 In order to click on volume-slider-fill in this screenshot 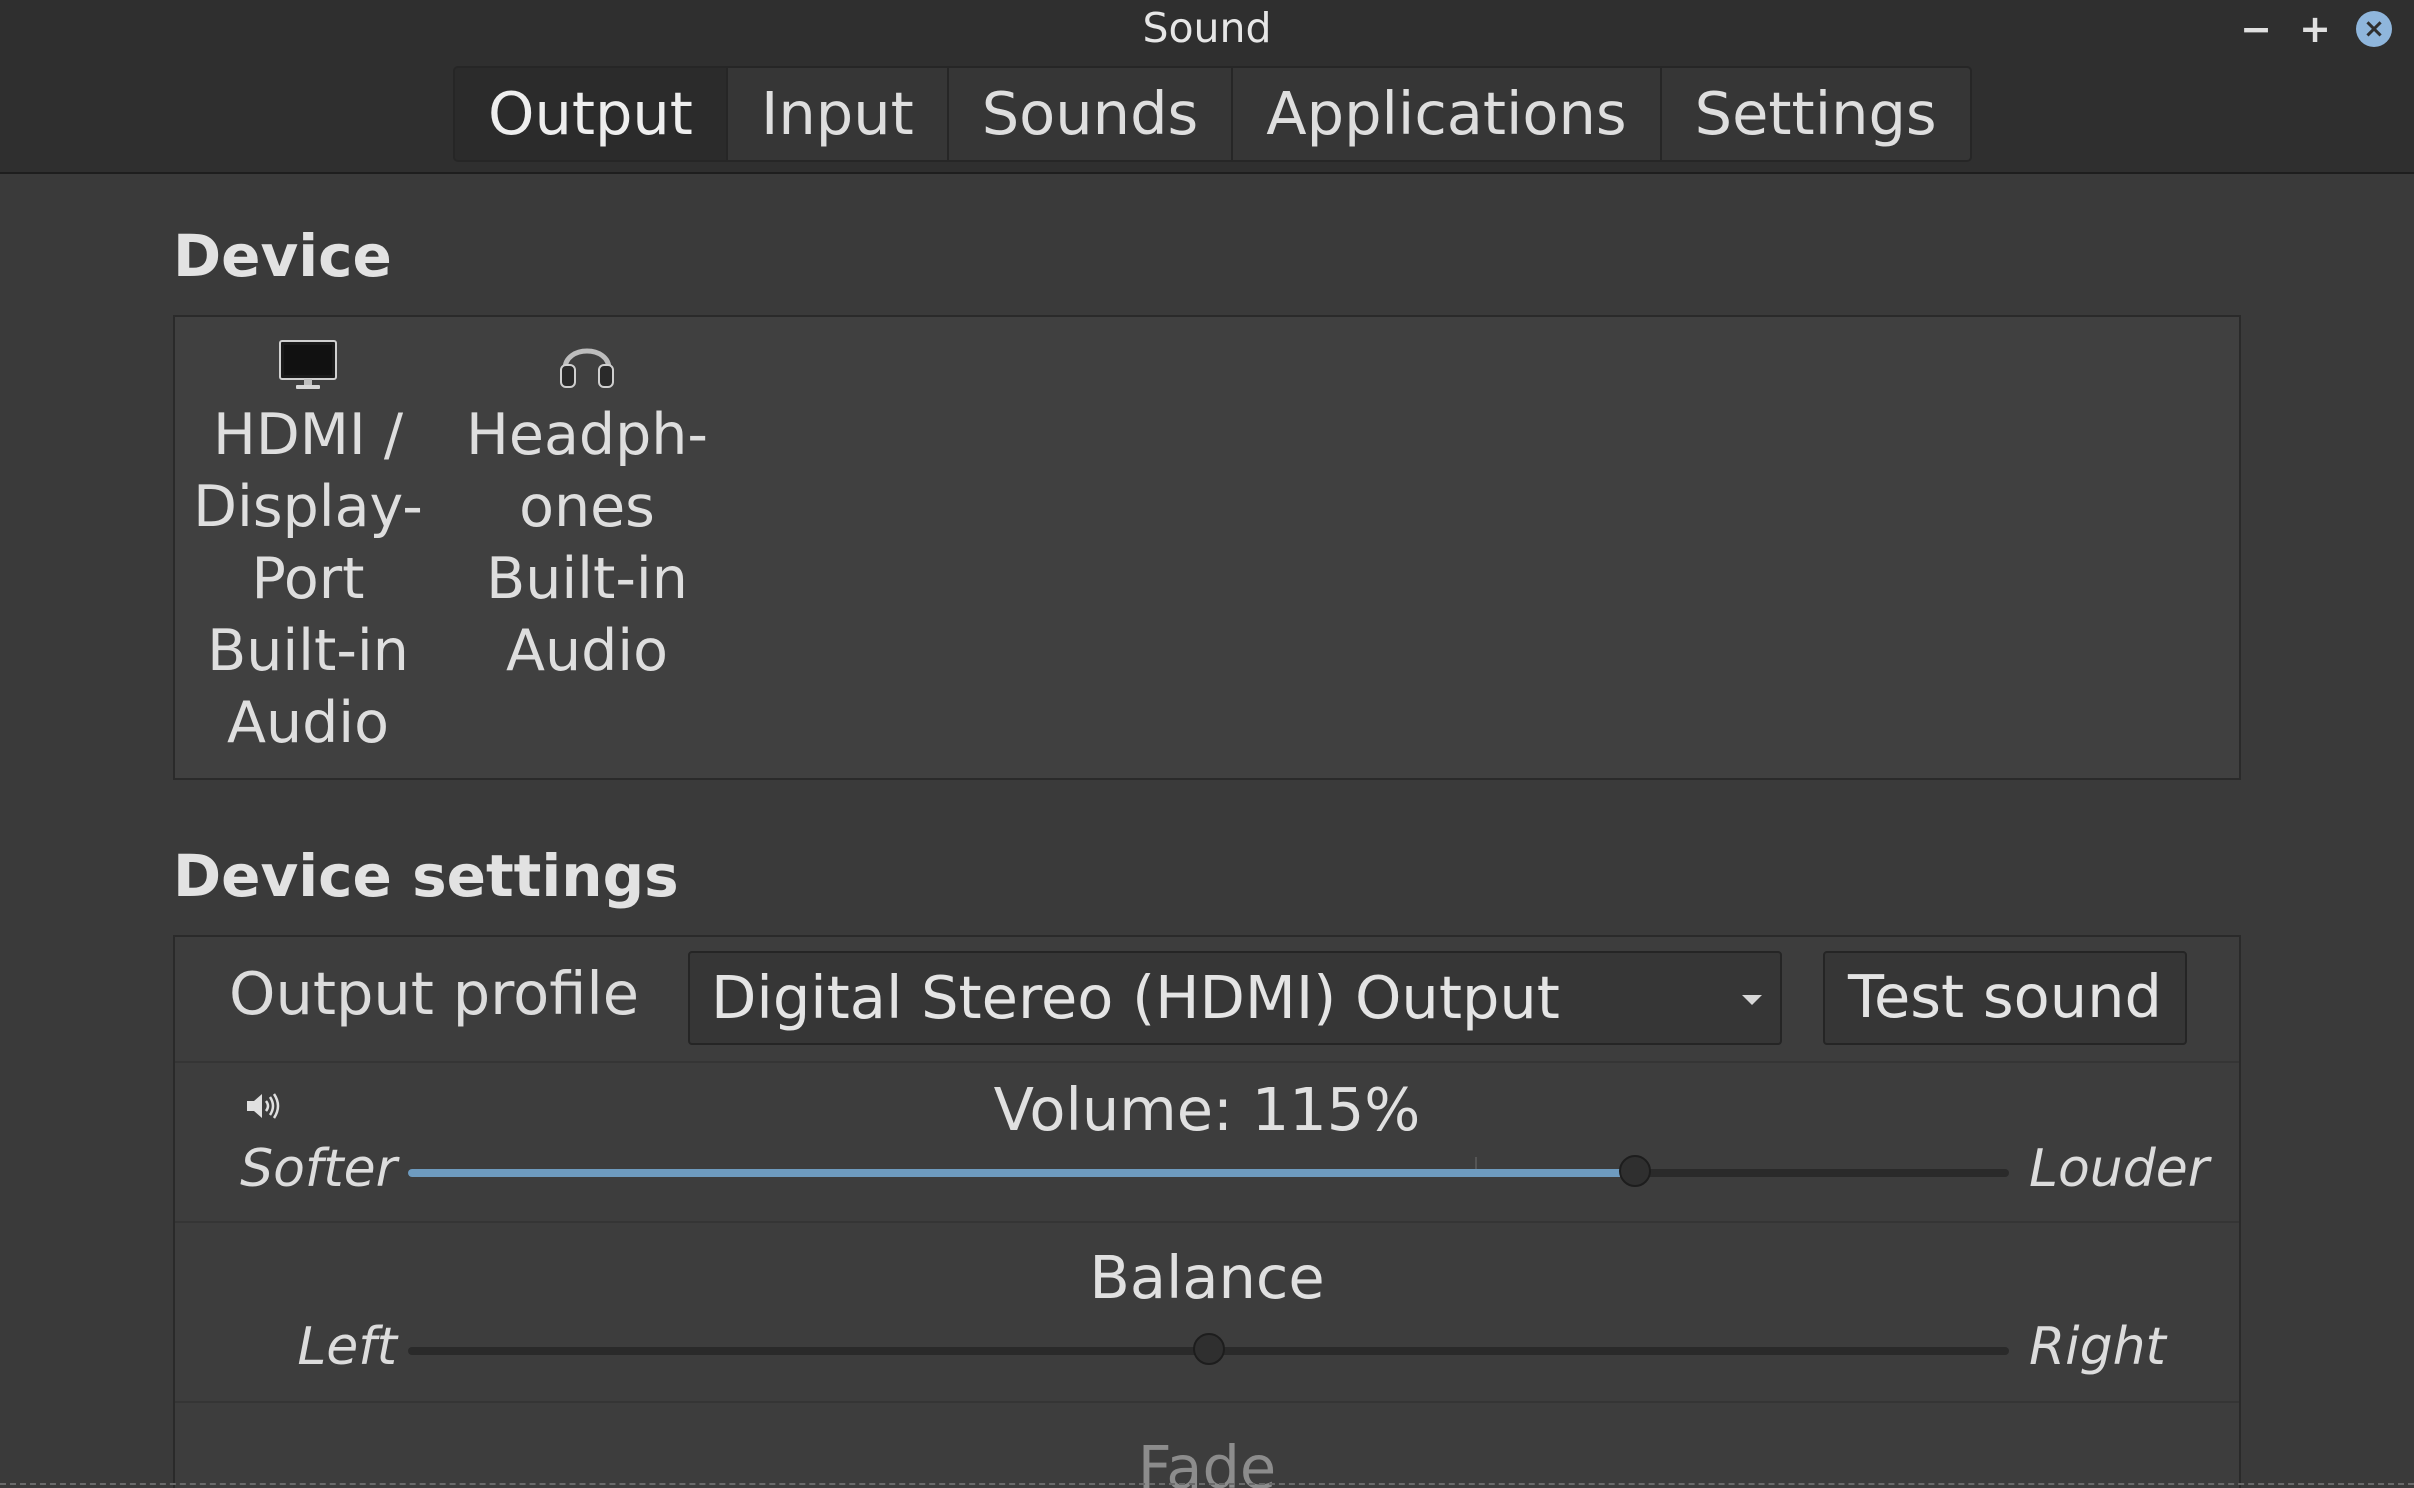, I will do `click(1022, 1173)`.